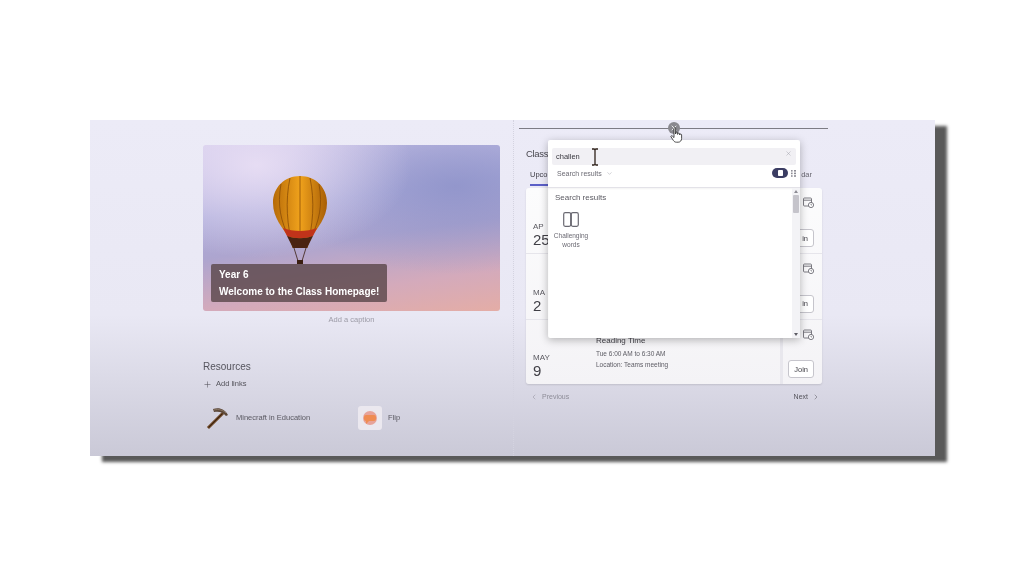 Image resolution: width=1024 pixels, height=576 pixels. What do you see at coordinates (541, 358) in the screenshot?
I see `event-month: MAY` at bounding box center [541, 358].